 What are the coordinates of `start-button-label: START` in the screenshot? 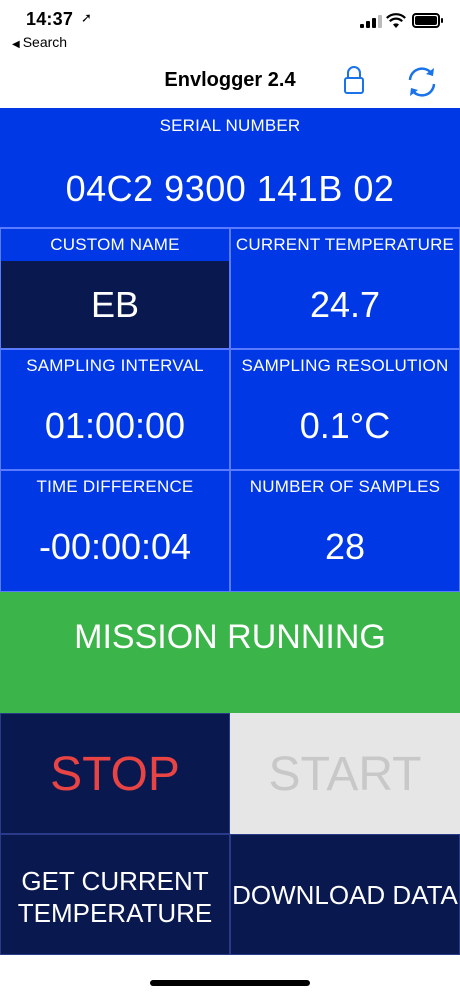 It's located at (345, 774).